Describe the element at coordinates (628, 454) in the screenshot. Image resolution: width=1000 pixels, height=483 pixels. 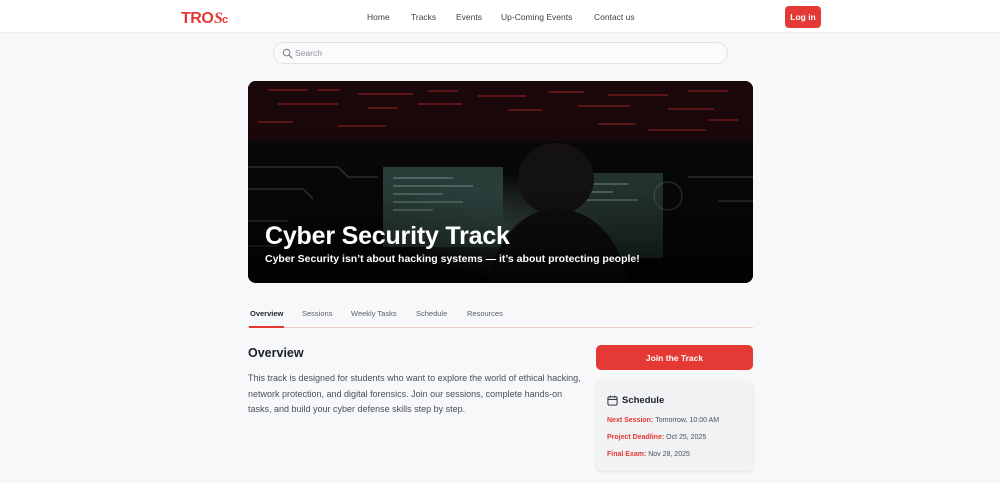
I see `schedule-label: Final Exam:` at that location.